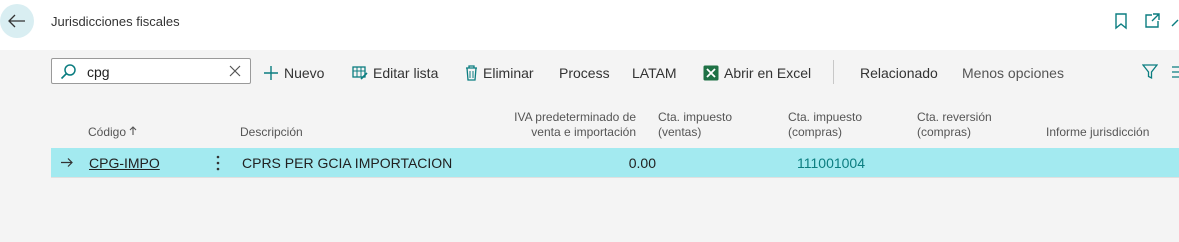 This screenshot has height=242, width=1179. Describe the element at coordinates (954, 117) in the screenshot. I see `column-header-reversal-line1: Cta. reversión` at that location.